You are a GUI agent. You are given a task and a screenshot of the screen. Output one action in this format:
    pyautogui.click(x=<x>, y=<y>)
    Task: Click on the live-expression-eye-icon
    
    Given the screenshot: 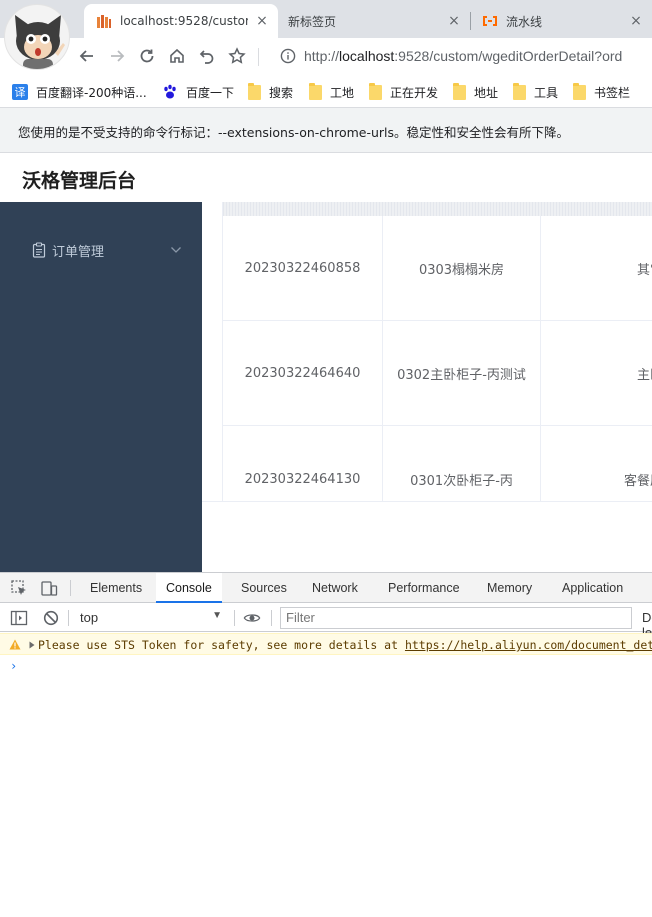 What is the action you would take?
    pyautogui.click(x=252, y=618)
    